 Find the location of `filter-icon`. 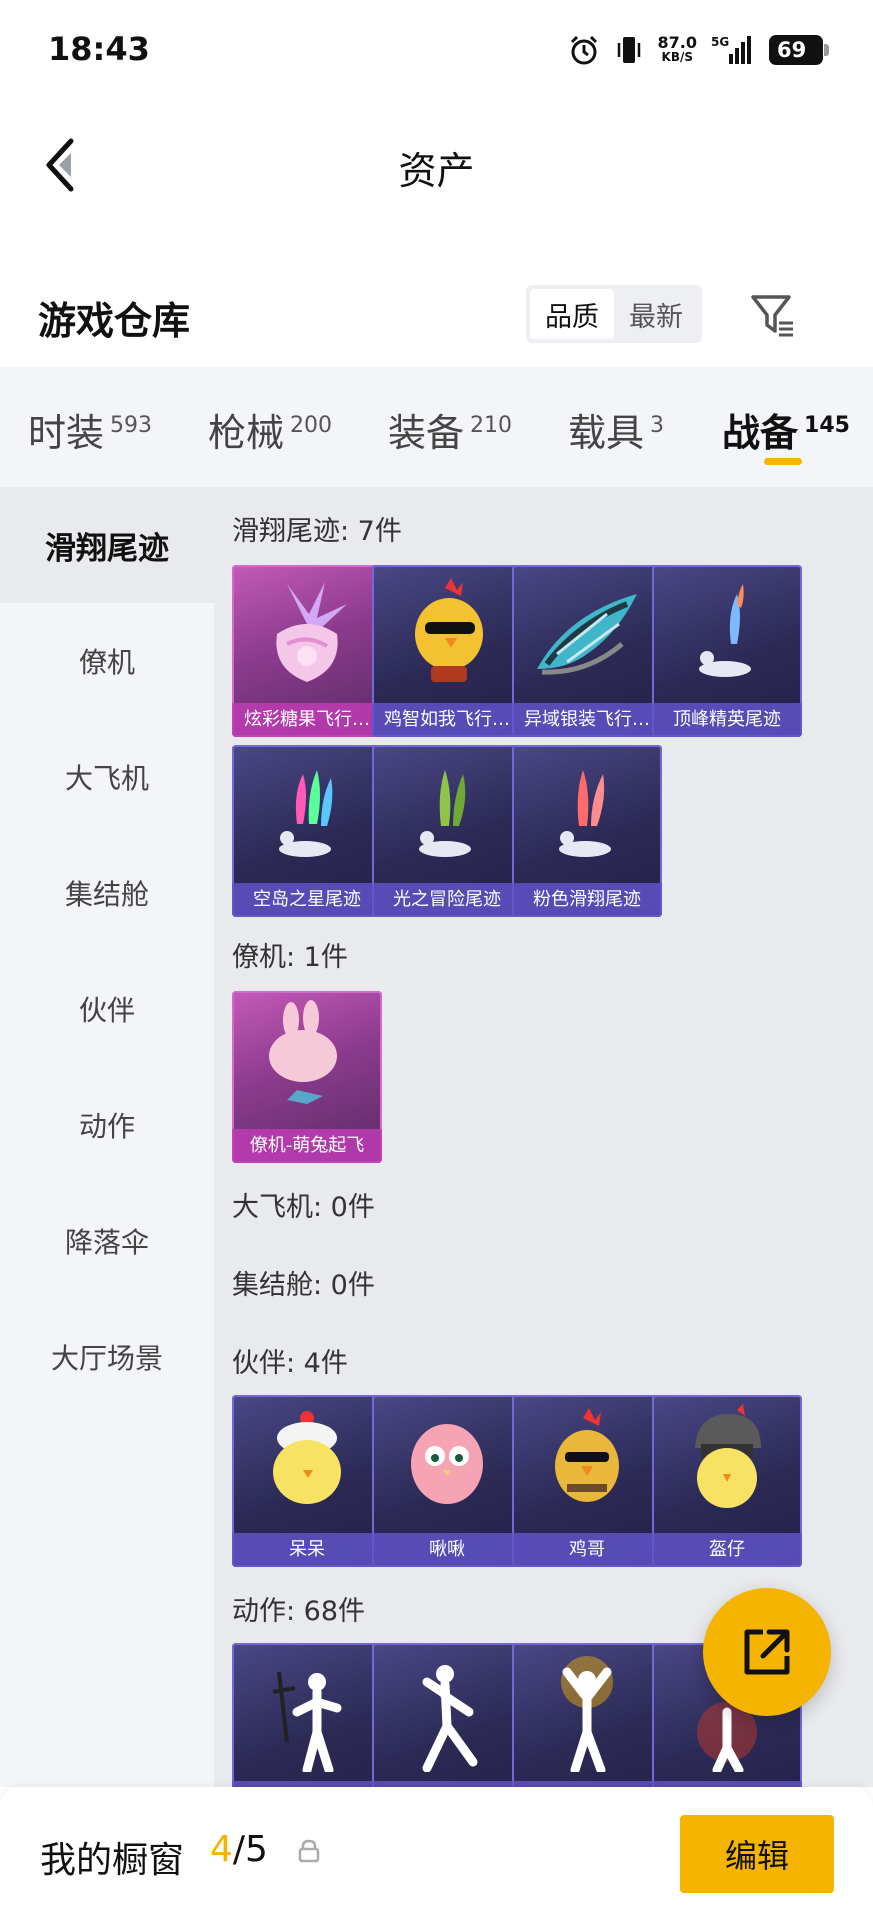

filter-icon is located at coordinates (772, 316).